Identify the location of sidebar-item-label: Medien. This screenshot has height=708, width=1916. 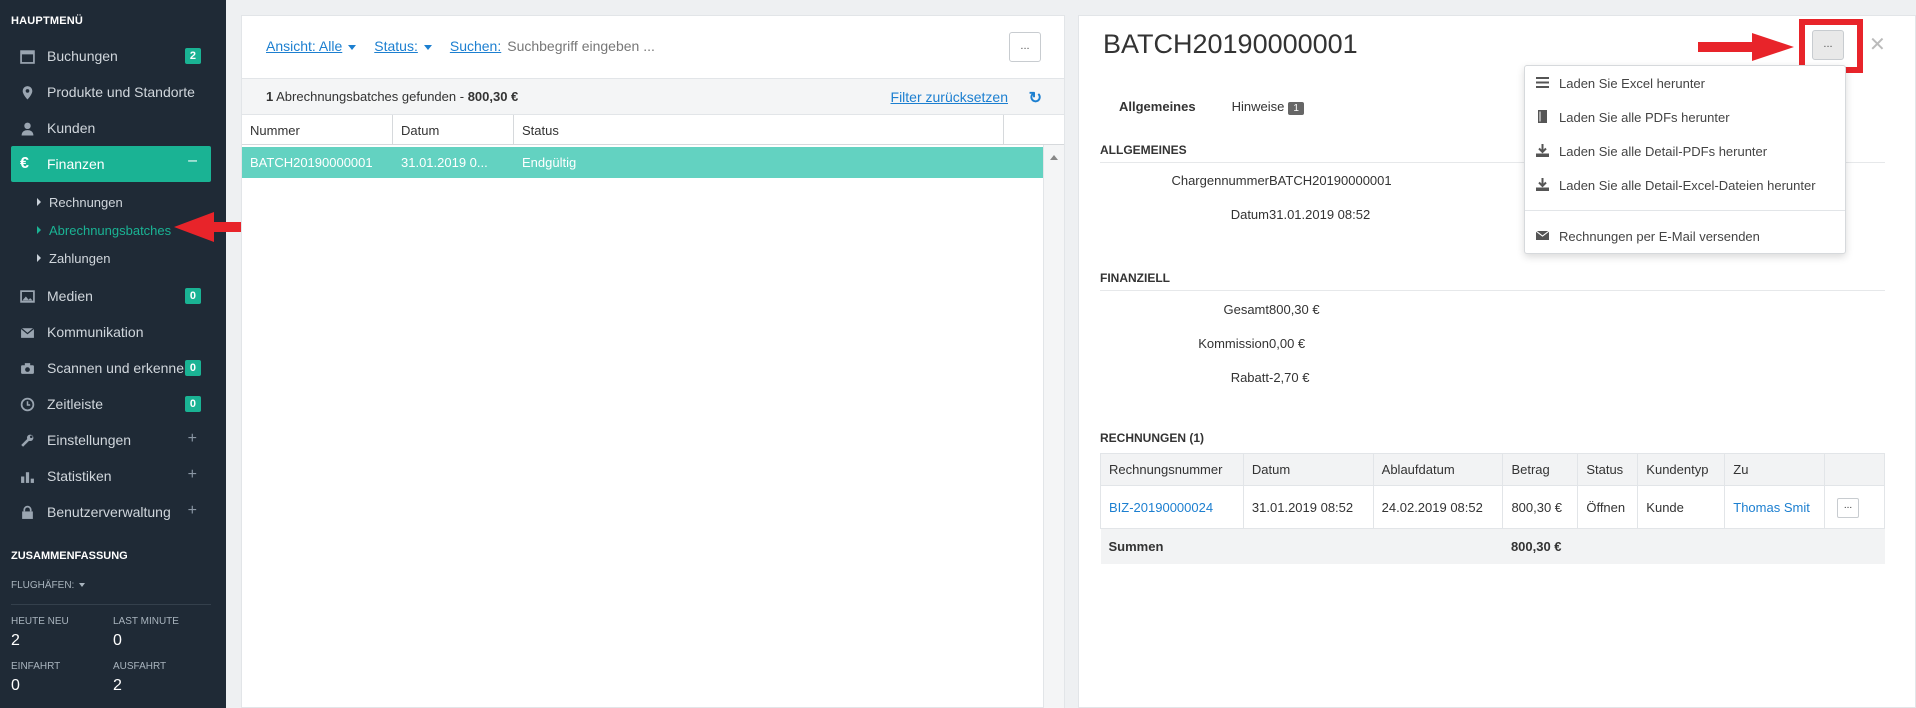
(70, 296).